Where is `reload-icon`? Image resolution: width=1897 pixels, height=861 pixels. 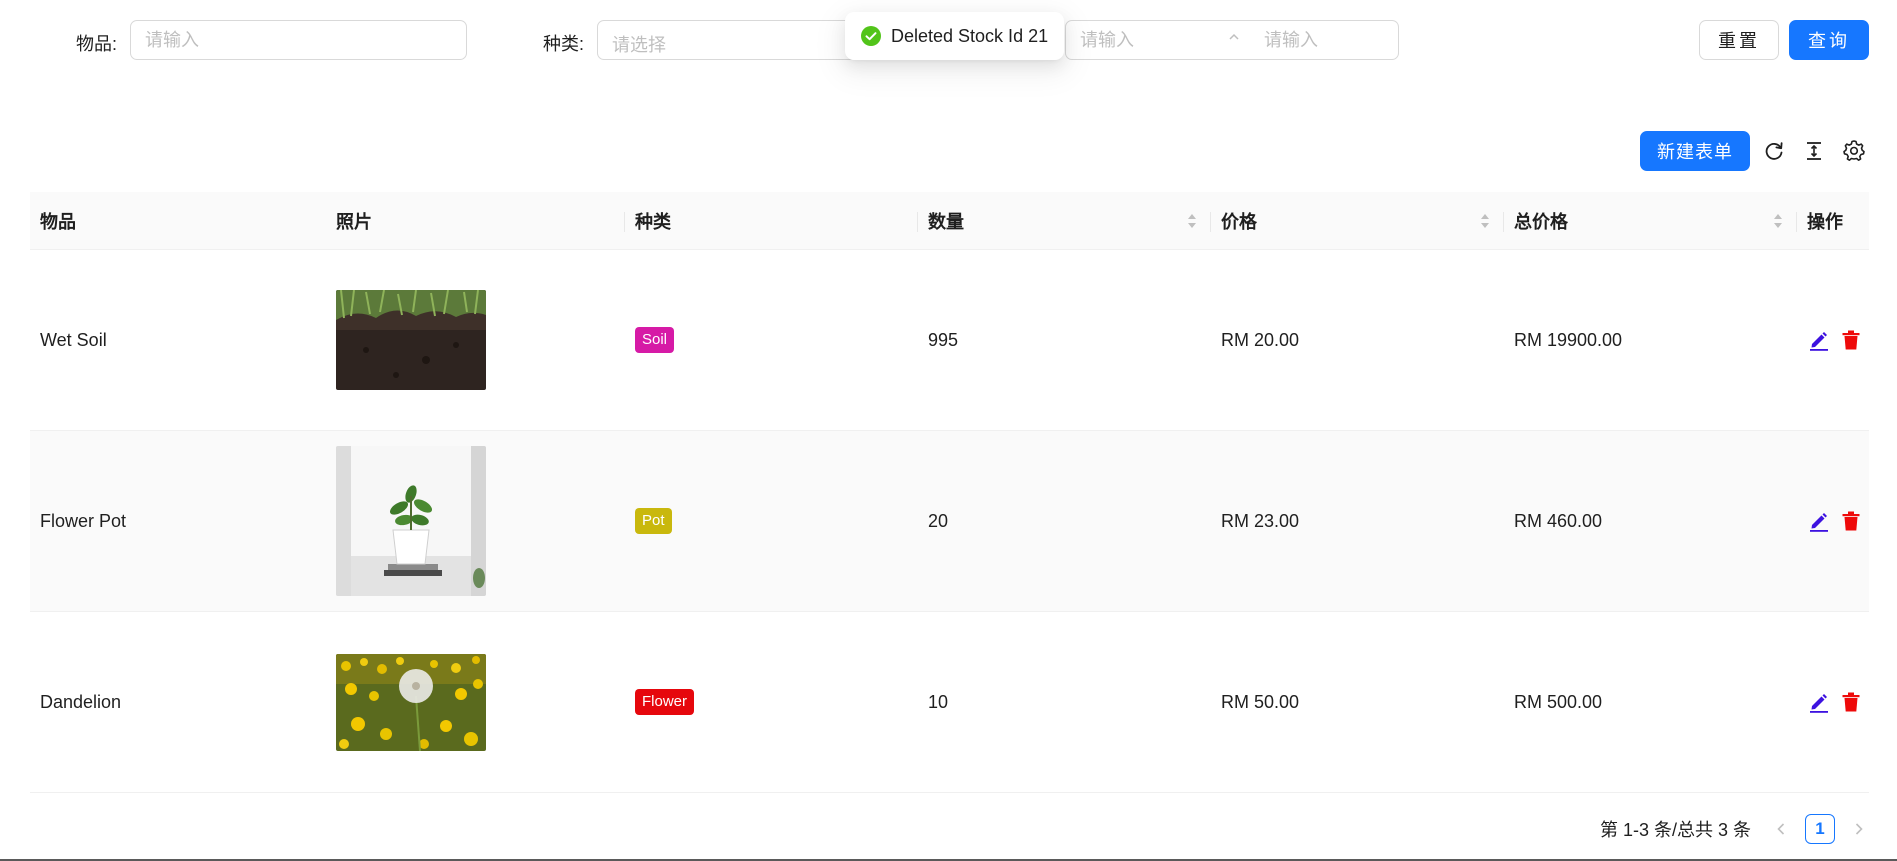 reload-icon is located at coordinates (1774, 151).